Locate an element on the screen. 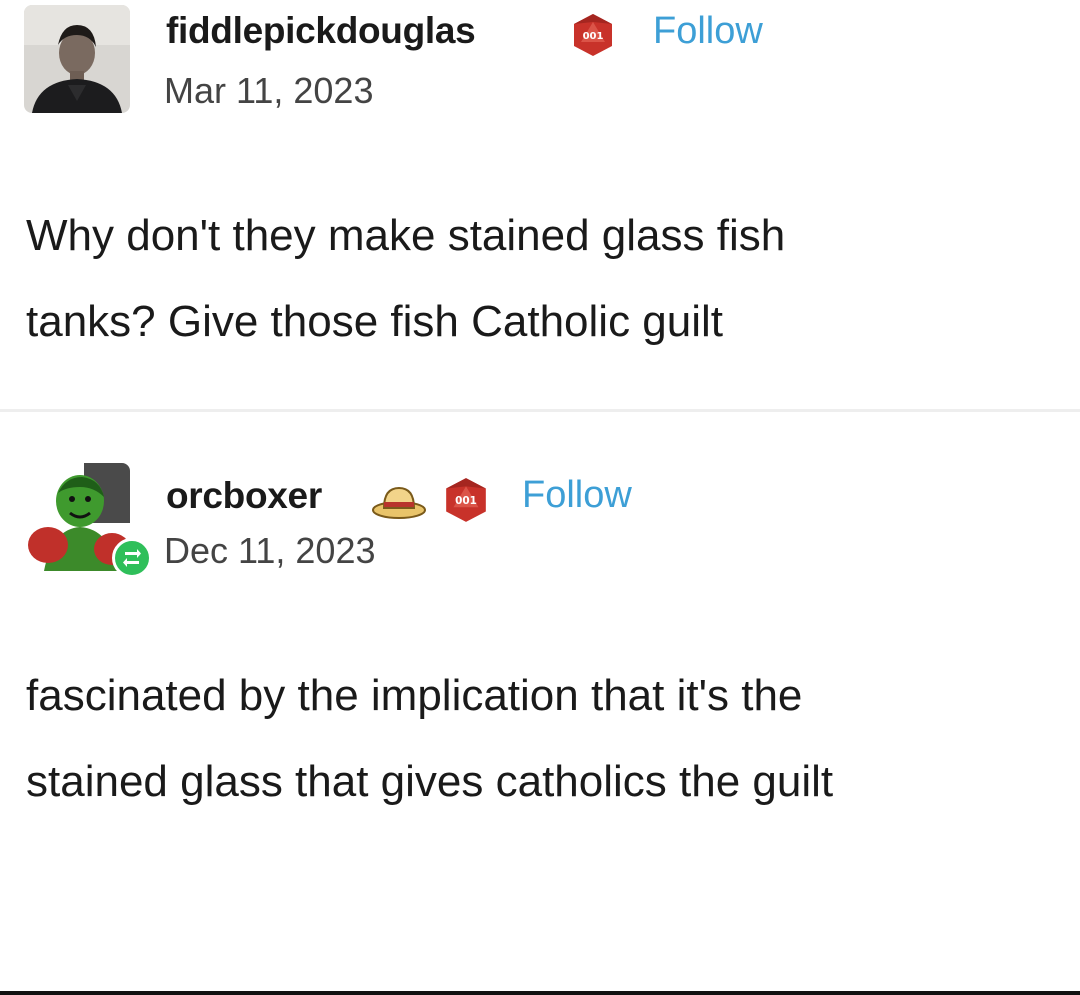  avatar-portrait-image is located at coordinates (77, 59).